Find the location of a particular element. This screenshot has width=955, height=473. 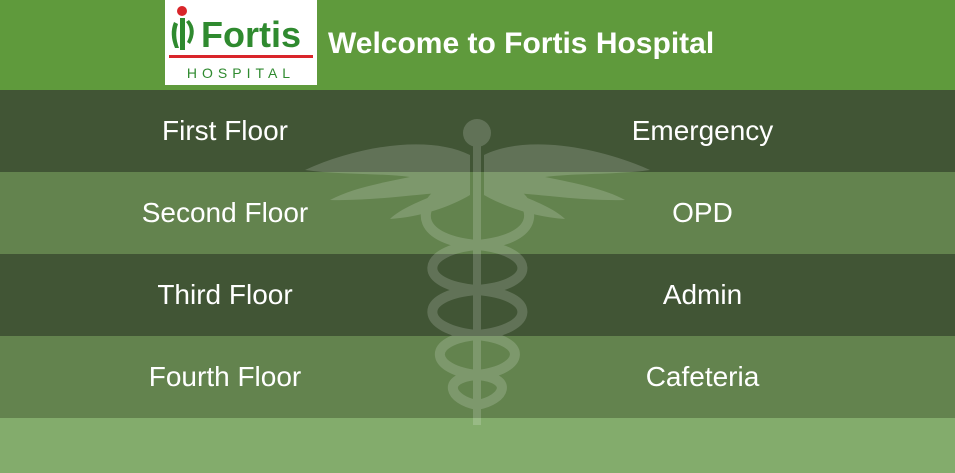

floor-button-first: First Floor is located at coordinates (225, 131).